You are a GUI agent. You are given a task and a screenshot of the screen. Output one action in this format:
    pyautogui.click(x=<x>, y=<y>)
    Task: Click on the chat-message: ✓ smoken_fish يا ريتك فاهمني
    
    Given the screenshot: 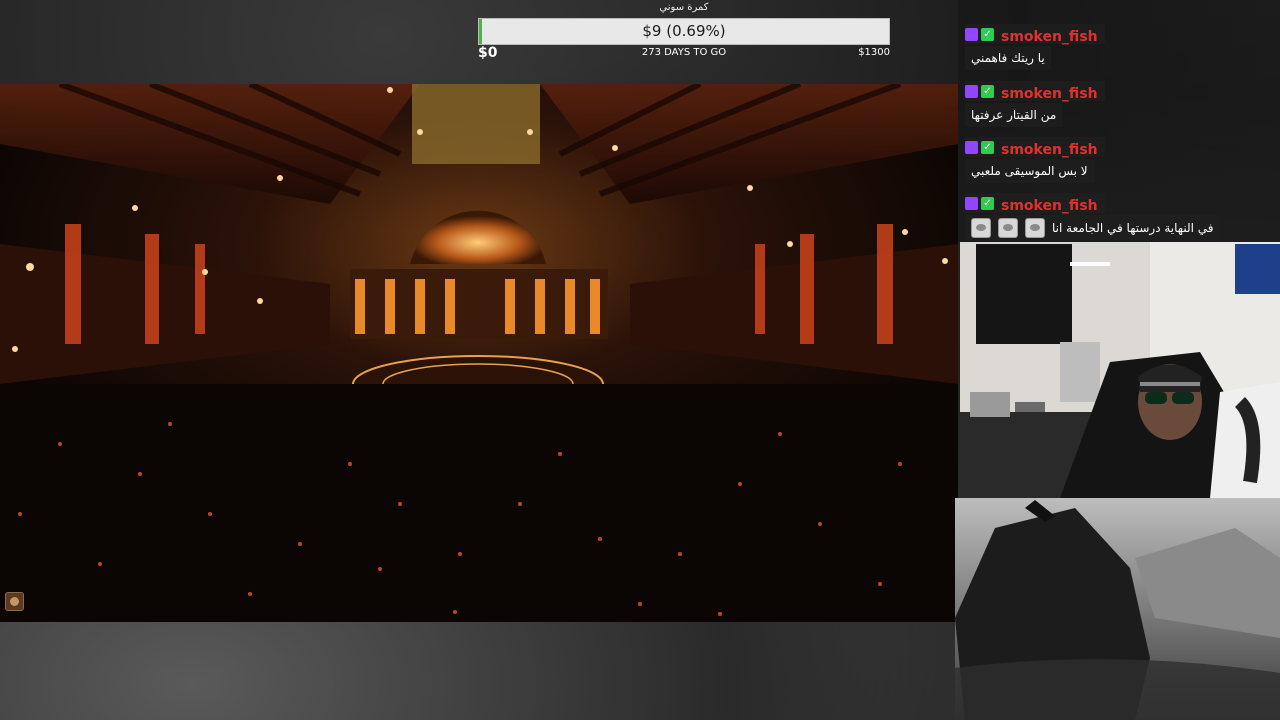 What is the action you would take?
    pyautogui.click(x=1120, y=47)
    